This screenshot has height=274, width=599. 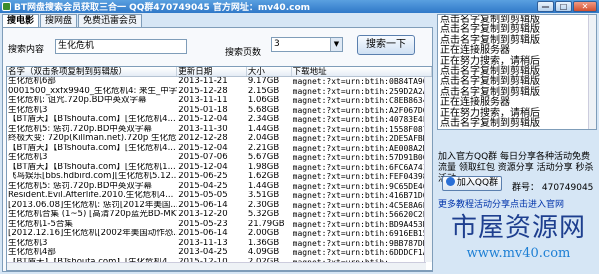 What do you see at coordinates (477, 183) in the screenshot?
I see `join-qq-group-label: 加入QQ群` at bounding box center [477, 183].